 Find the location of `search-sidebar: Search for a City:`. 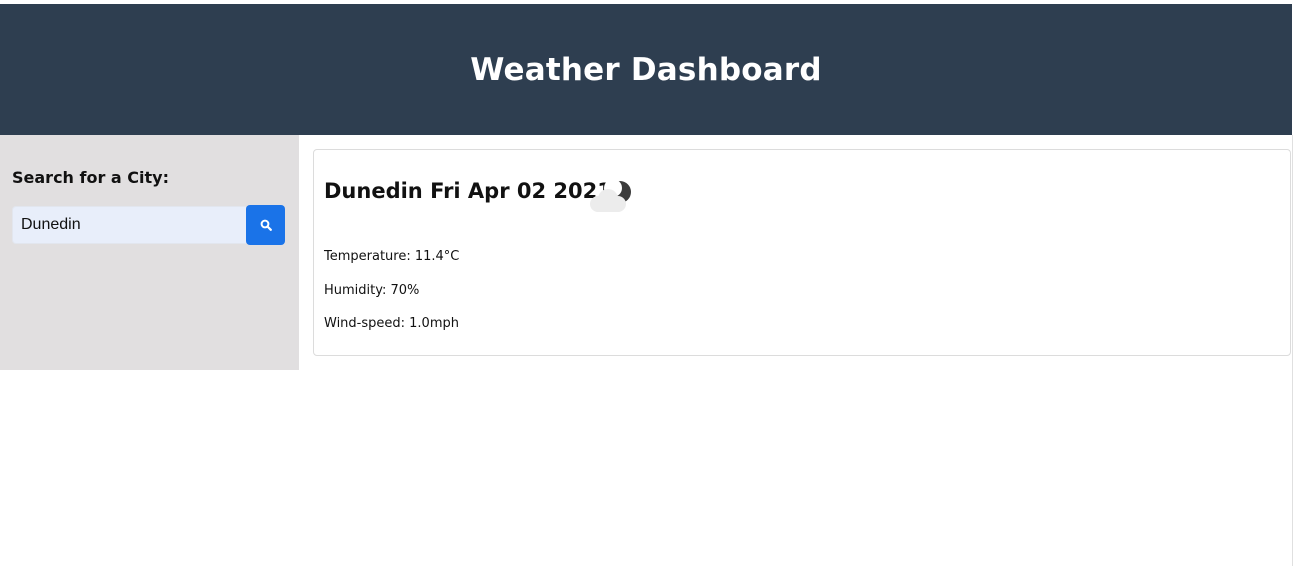

search-sidebar: Search for a City: is located at coordinates (149, 252).